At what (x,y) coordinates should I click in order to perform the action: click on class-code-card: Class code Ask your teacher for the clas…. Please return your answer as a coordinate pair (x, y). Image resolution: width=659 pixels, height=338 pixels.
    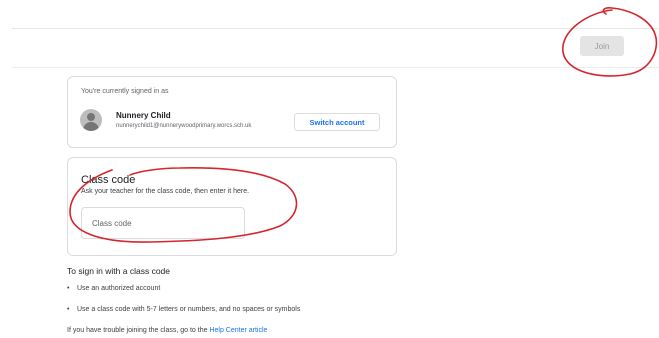
    Looking at the image, I should click on (232, 206).